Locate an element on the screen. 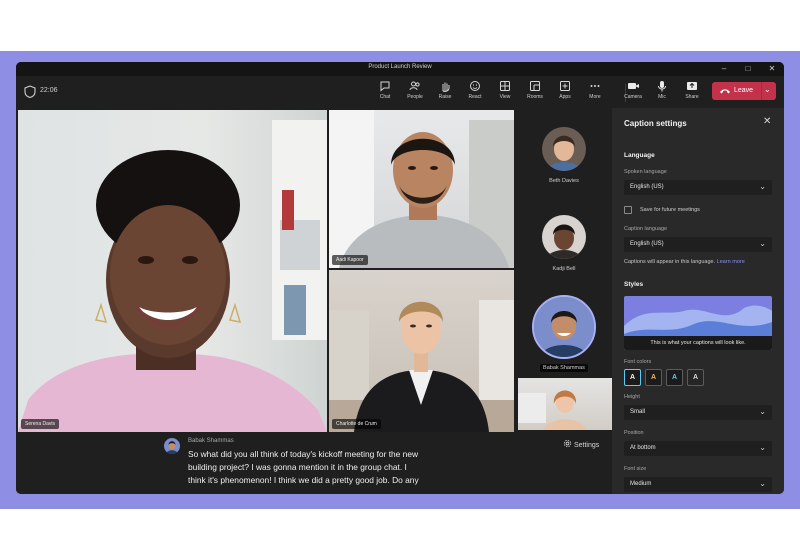 Image resolution: width=800 pixels, height=560 pixels. minimize-icon: – is located at coordinates (724, 69).